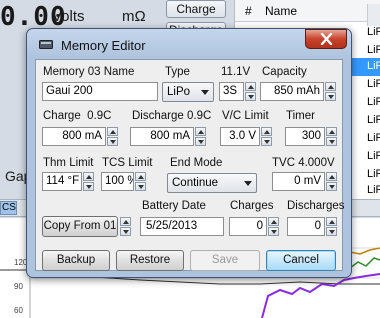 Image resolution: width=380 pixels, height=318 pixels. What do you see at coordinates (68, 163) in the screenshot?
I see `thm-limit-label: Thm Limit` at bounding box center [68, 163].